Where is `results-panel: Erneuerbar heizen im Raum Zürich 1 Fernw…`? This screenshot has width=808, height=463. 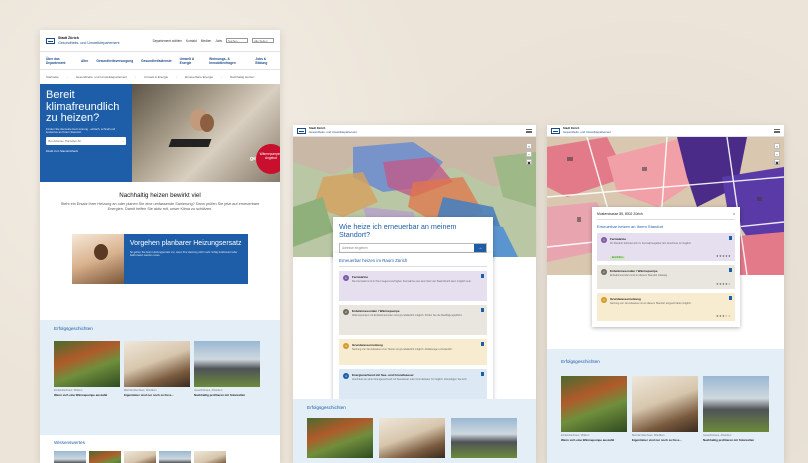
results-panel: Erneuerbar heizen im Raum Zürich 1 Fernw… is located at coordinates (413, 328).